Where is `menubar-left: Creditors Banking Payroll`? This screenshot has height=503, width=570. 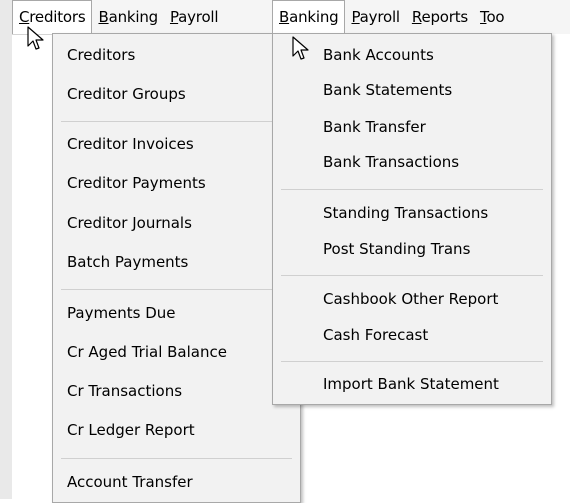 menubar-left: Creditors Banking Payroll is located at coordinates (143, 17).